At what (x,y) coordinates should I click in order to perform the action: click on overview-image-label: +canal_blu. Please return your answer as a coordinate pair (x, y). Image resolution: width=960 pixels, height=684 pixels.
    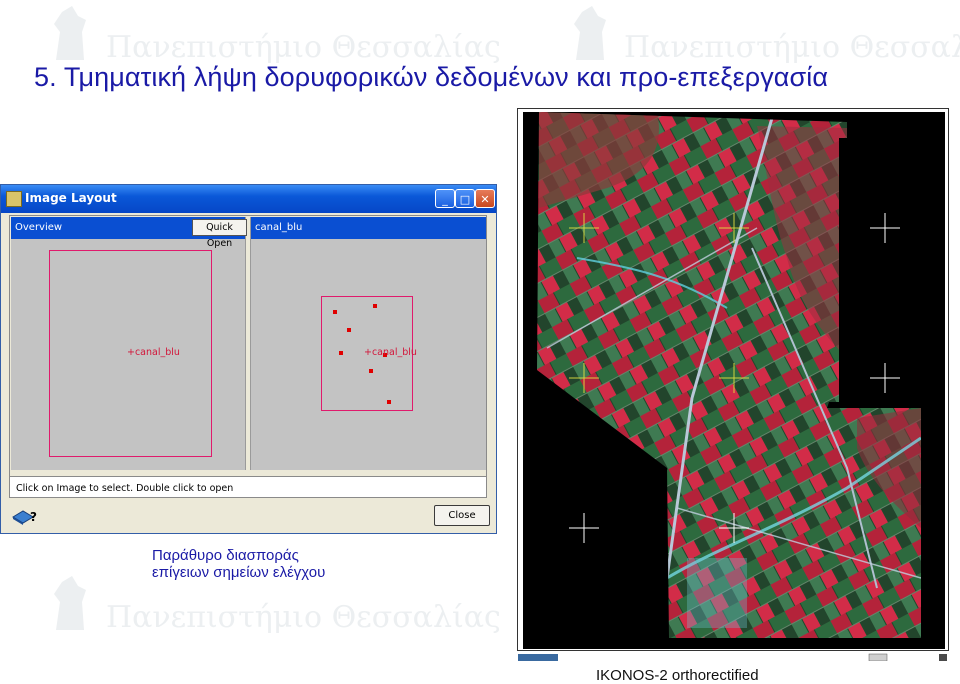
    Looking at the image, I should click on (153, 352).